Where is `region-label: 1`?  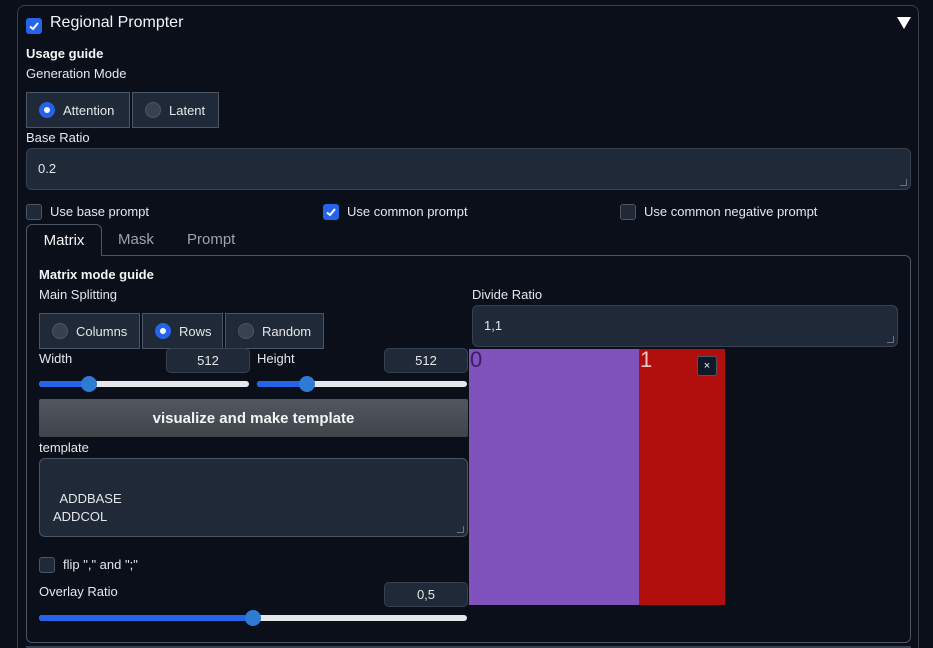
region-label: 1 is located at coordinates (646, 359).